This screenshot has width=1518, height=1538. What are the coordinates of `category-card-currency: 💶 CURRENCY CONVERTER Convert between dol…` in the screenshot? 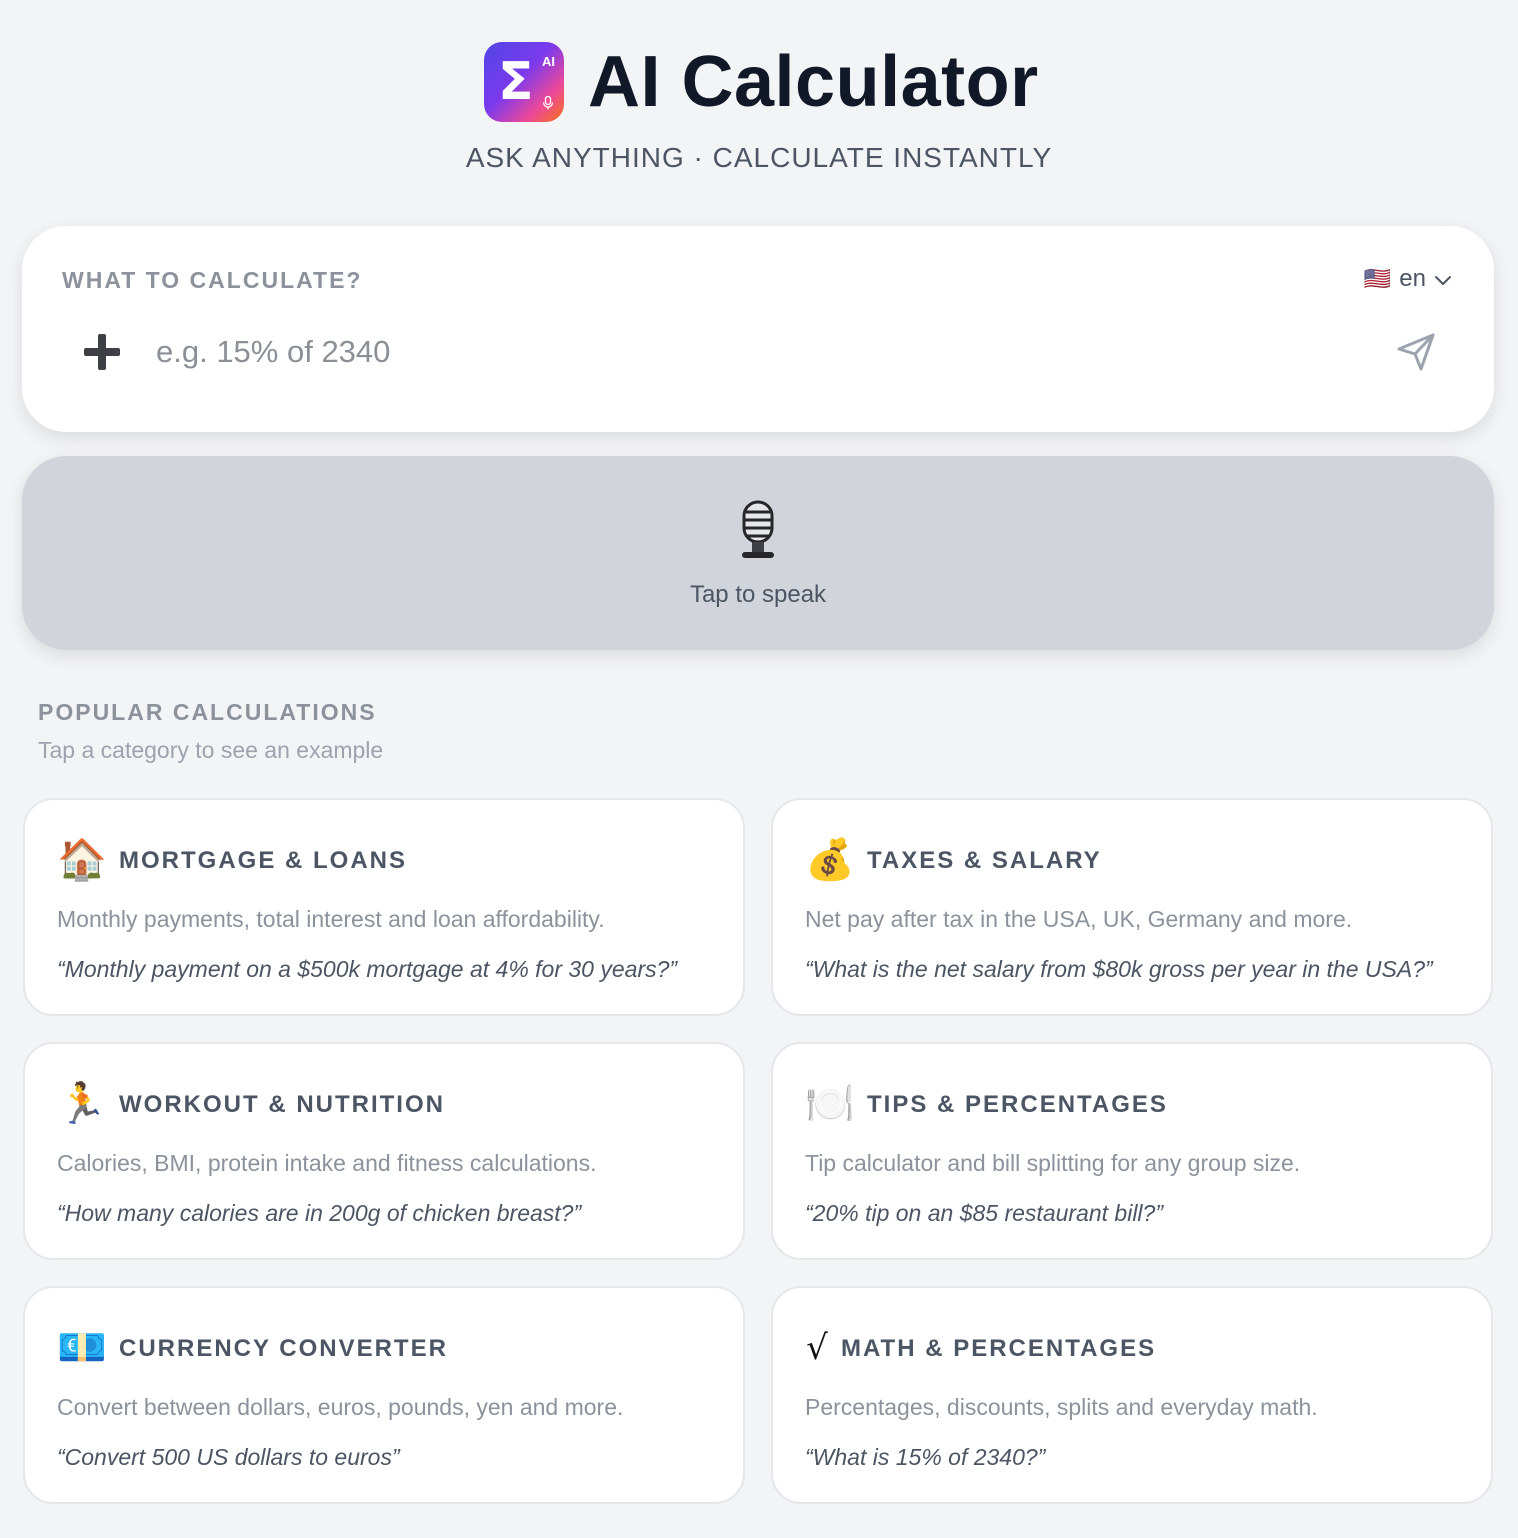 It's located at (384, 1395).